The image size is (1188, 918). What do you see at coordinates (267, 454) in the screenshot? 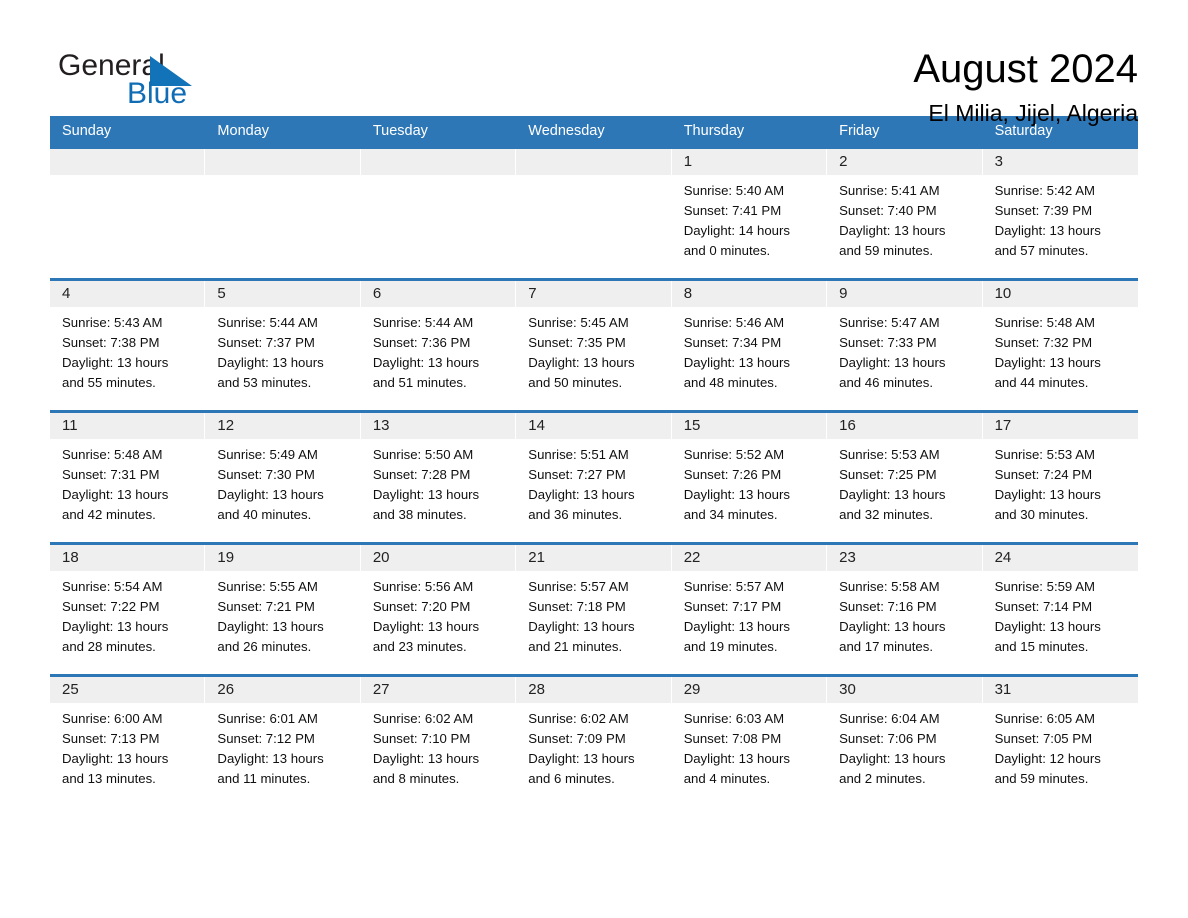
I see `sunrise-text: Sunrise: 5:49 AM` at bounding box center [267, 454].